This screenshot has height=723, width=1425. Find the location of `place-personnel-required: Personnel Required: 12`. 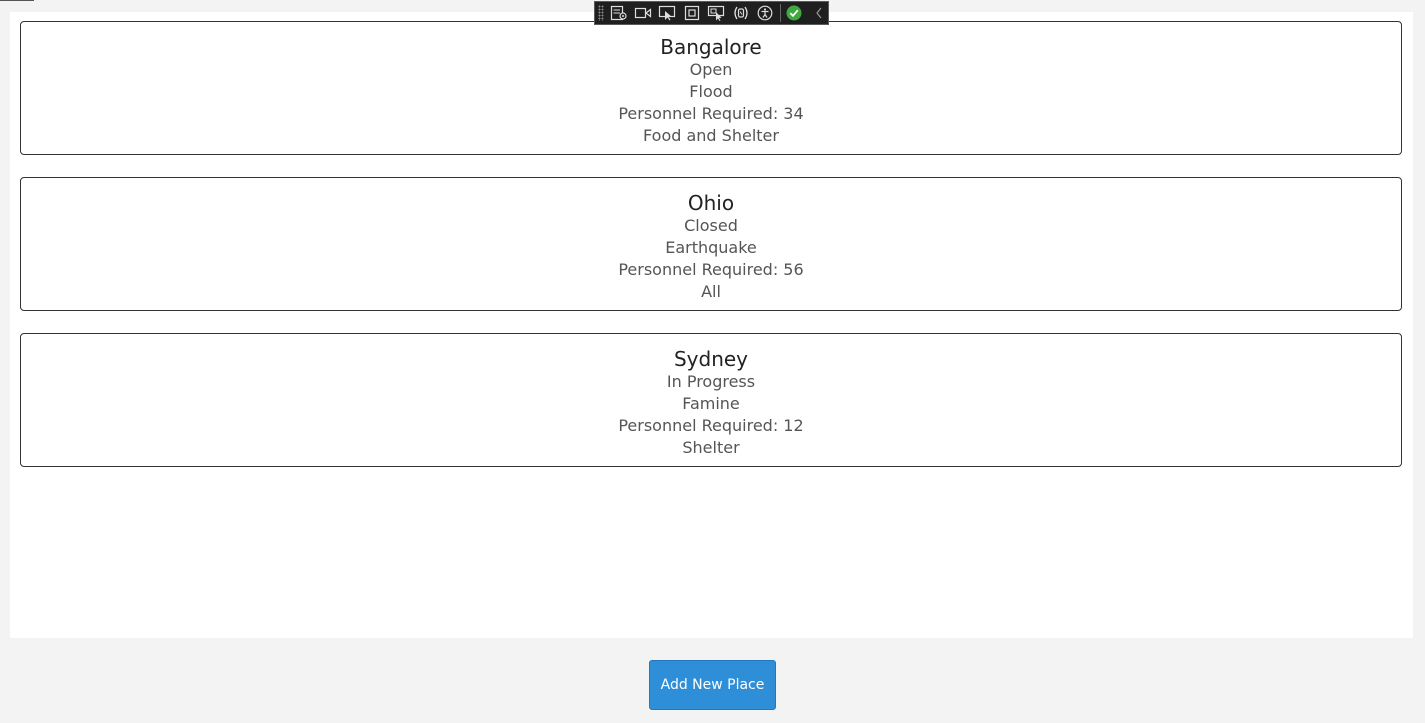

place-personnel-required: Personnel Required: 12 is located at coordinates (711, 425).